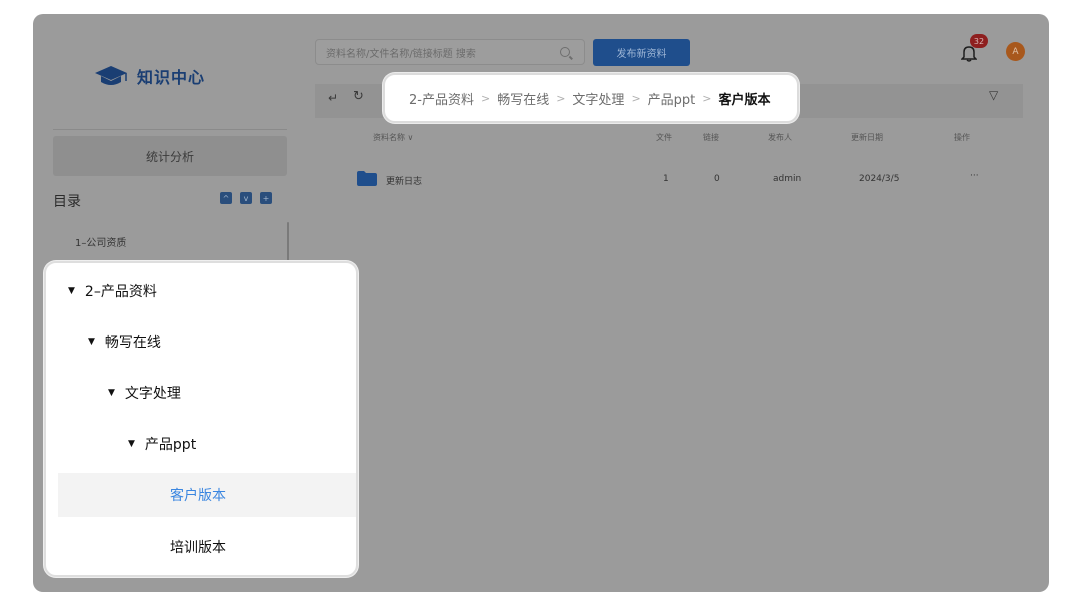 Image resolution: width=1080 pixels, height=604 pixels. What do you see at coordinates (111, 75) in the screenshot?
I see `graduation-cap-icon` at bounding box center [111, 75].